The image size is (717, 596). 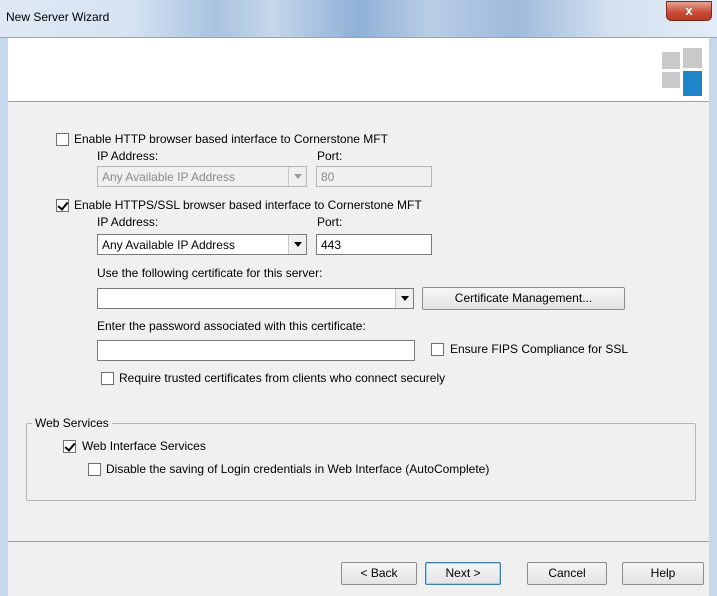 What do you see at coordinates (69, 446) in the screenshot?
I see `web-interface-services-checkbox` at bounding box center [69, 446].